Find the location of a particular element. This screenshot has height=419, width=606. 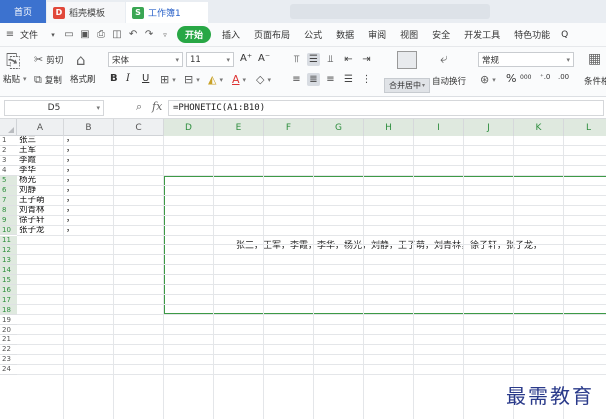

cell-a9: 徐子轩 is located at coordinates (41, 220).